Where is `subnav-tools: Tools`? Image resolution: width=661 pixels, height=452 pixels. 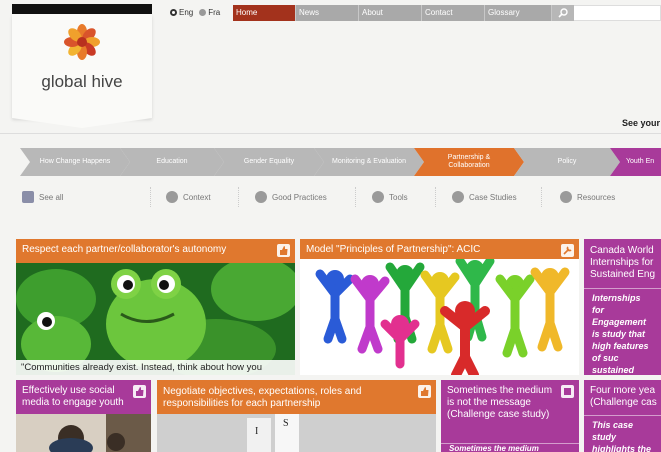
subnav-tools: Tools is located at coordinates (390, 197).